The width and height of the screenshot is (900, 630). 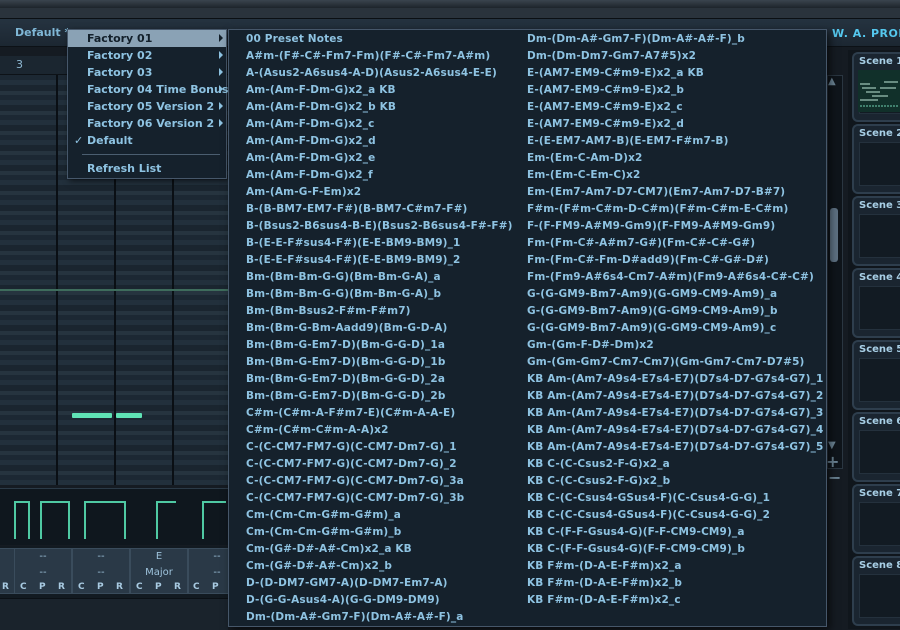 I want to click on preset-item: Cm-(G#-D#-A#-Cm)x2_b, so click(x=319, y=566).